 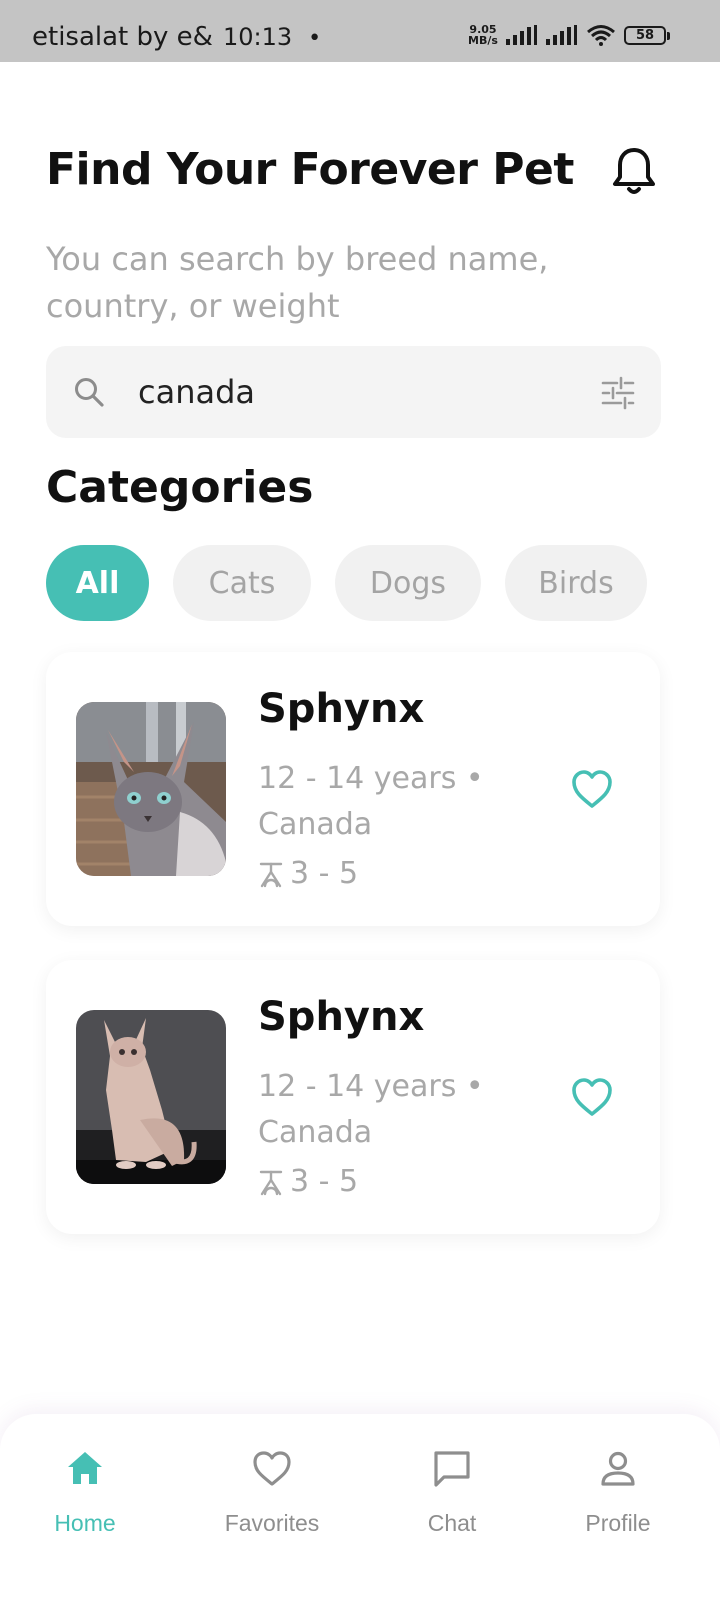 What do you see at coordinates (618, 1492) in the screenshot?
I see `nav-item-profile: Profile` at bounding box center [618, 1492].